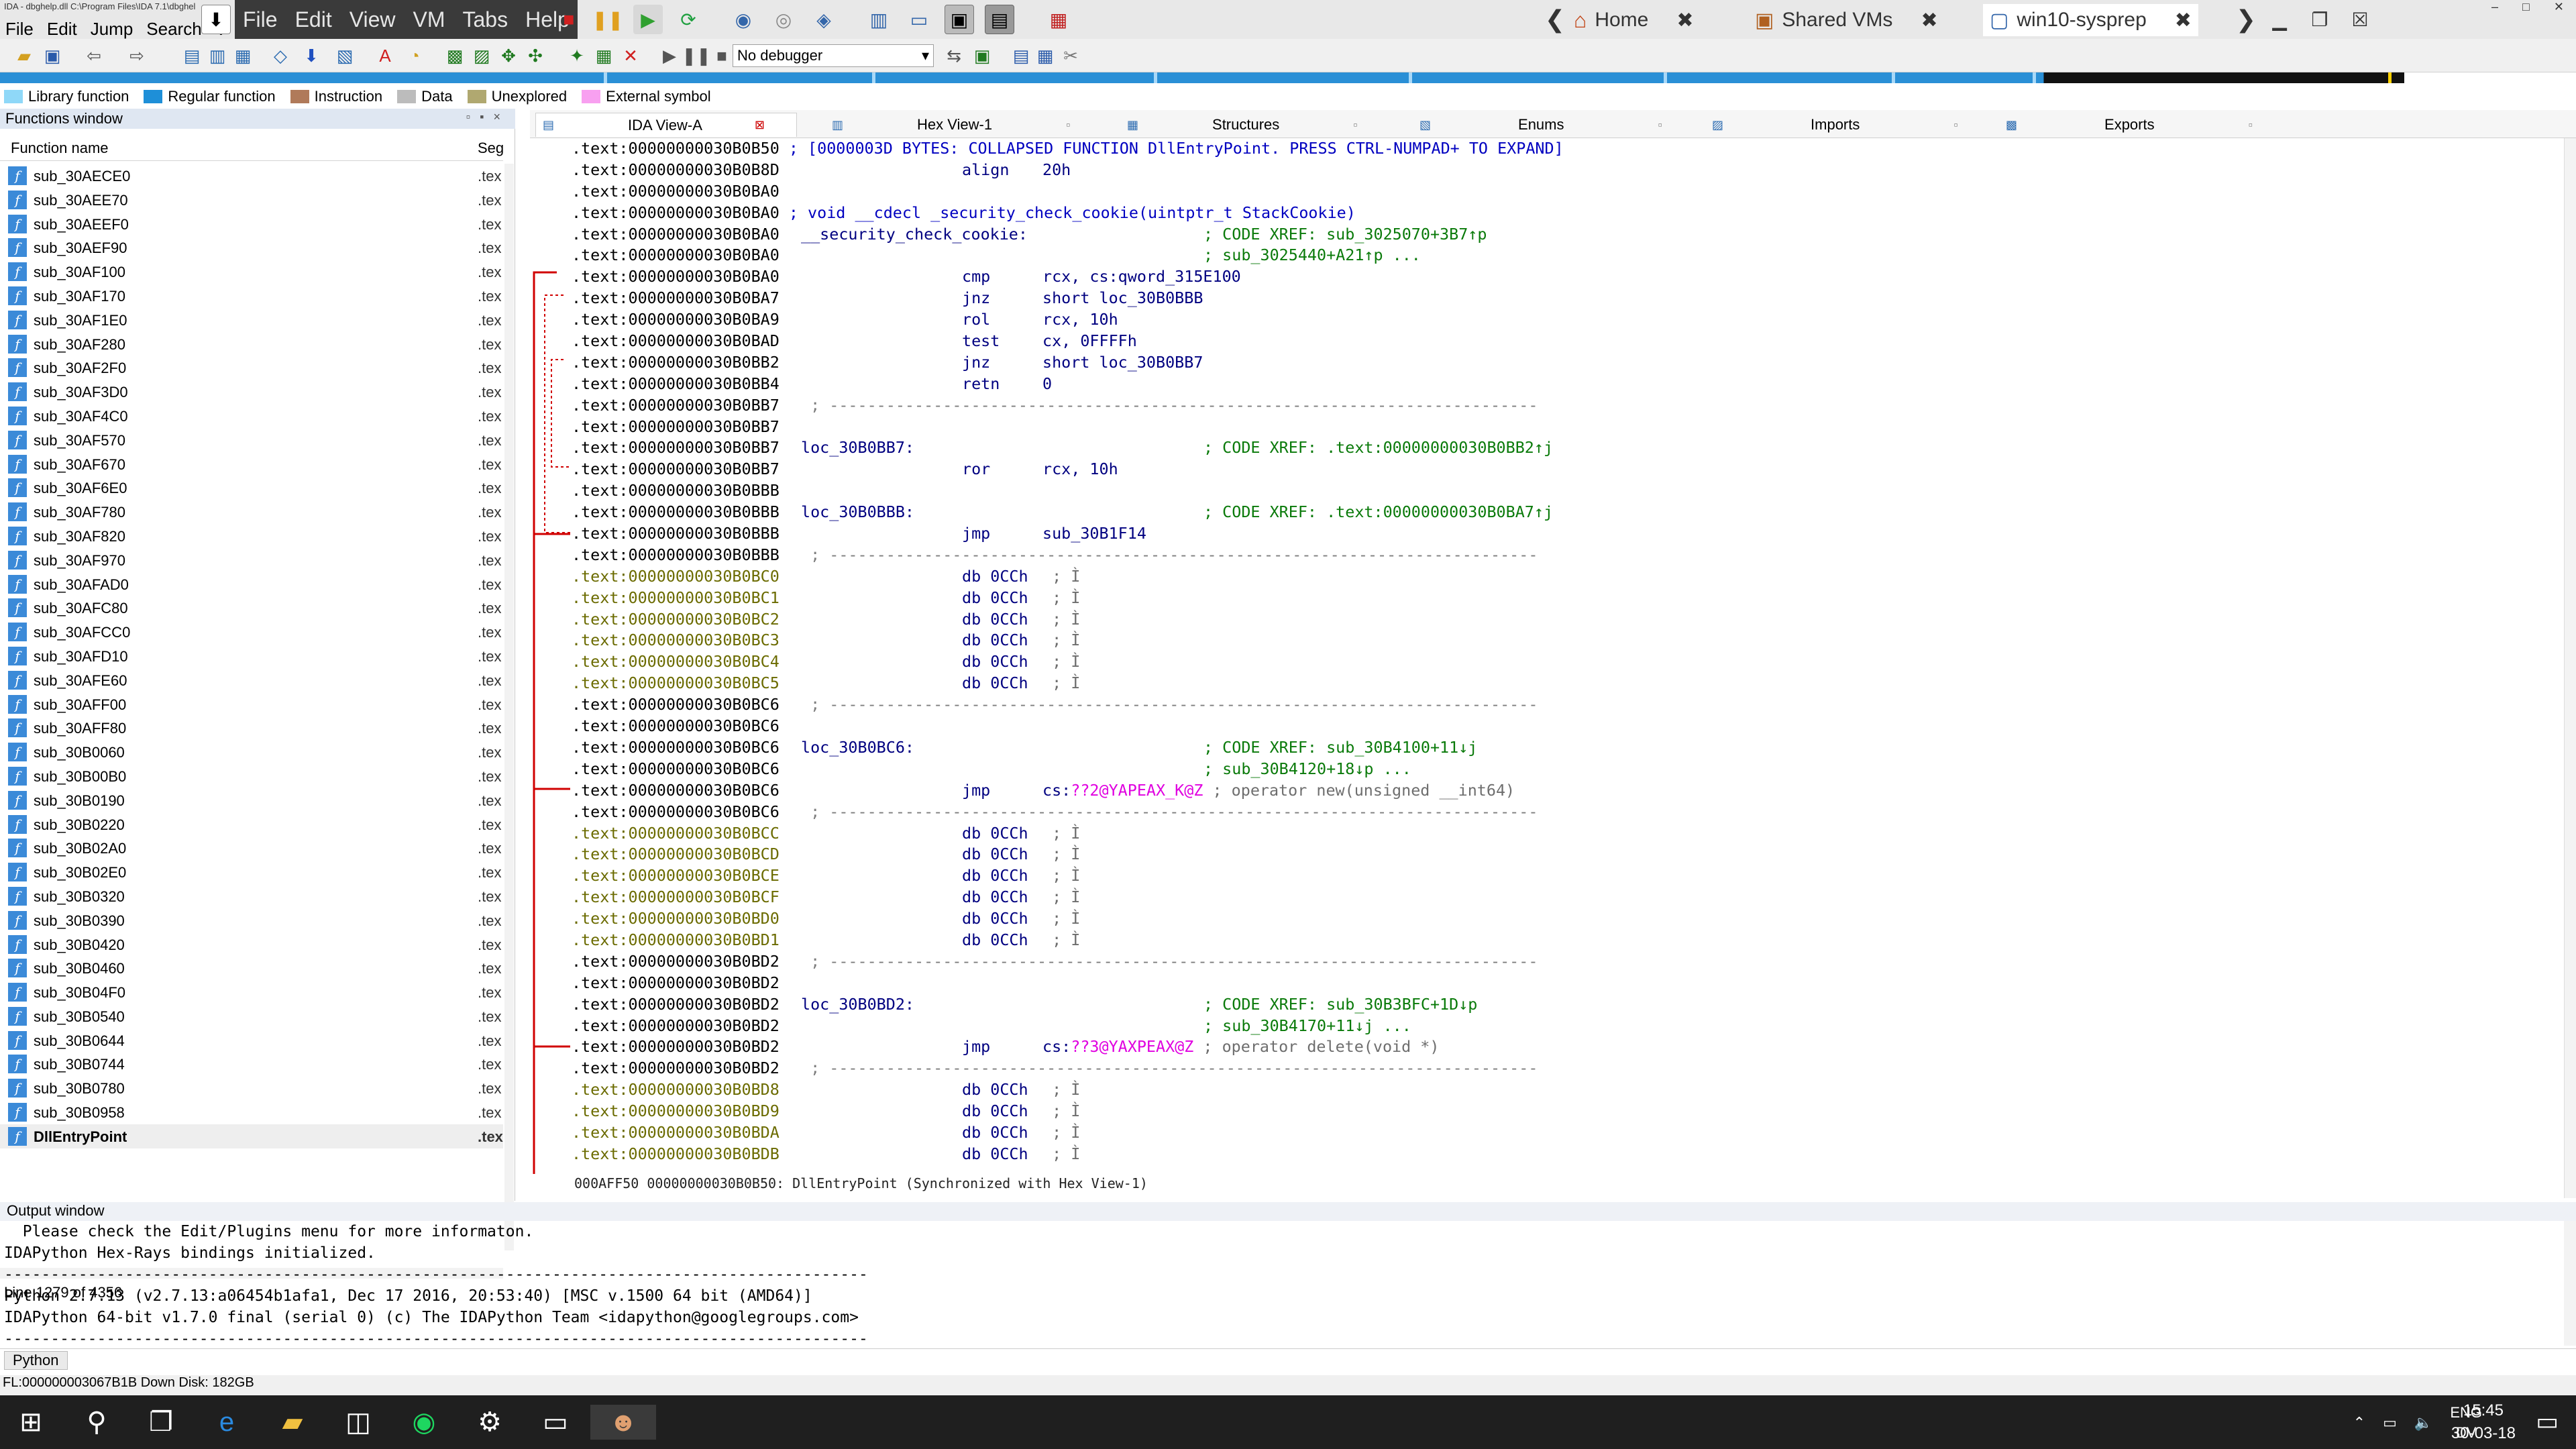 This screenshot has width=2576, height=1449. I want to click on pin-icon: ▪, so click(486, 116).